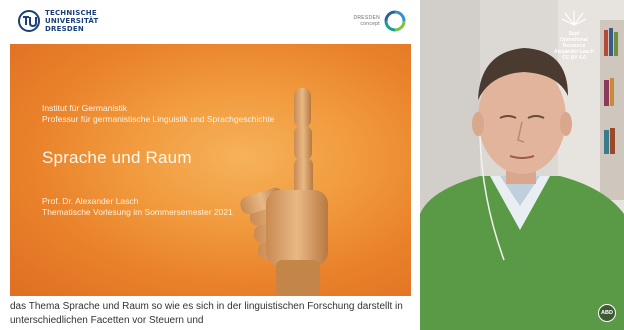 The image size is (624, 330). Describe the element at coordinates (574, 58) in the screenshot. I see `webcam-logo-line5: CC BY 4.0` at that location.